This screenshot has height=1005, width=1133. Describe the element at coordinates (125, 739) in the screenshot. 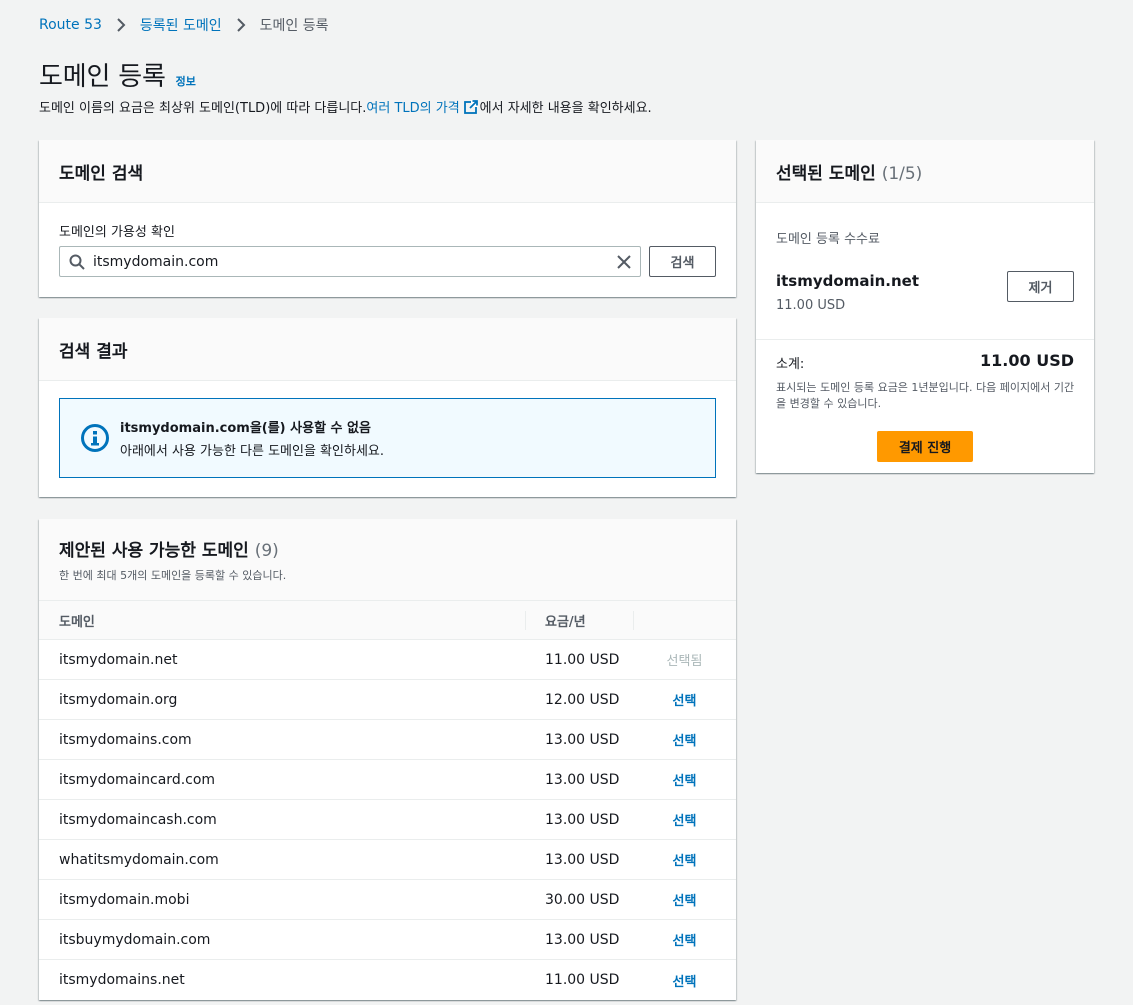

I see `row-domain: itsmydomains.com` at that location.